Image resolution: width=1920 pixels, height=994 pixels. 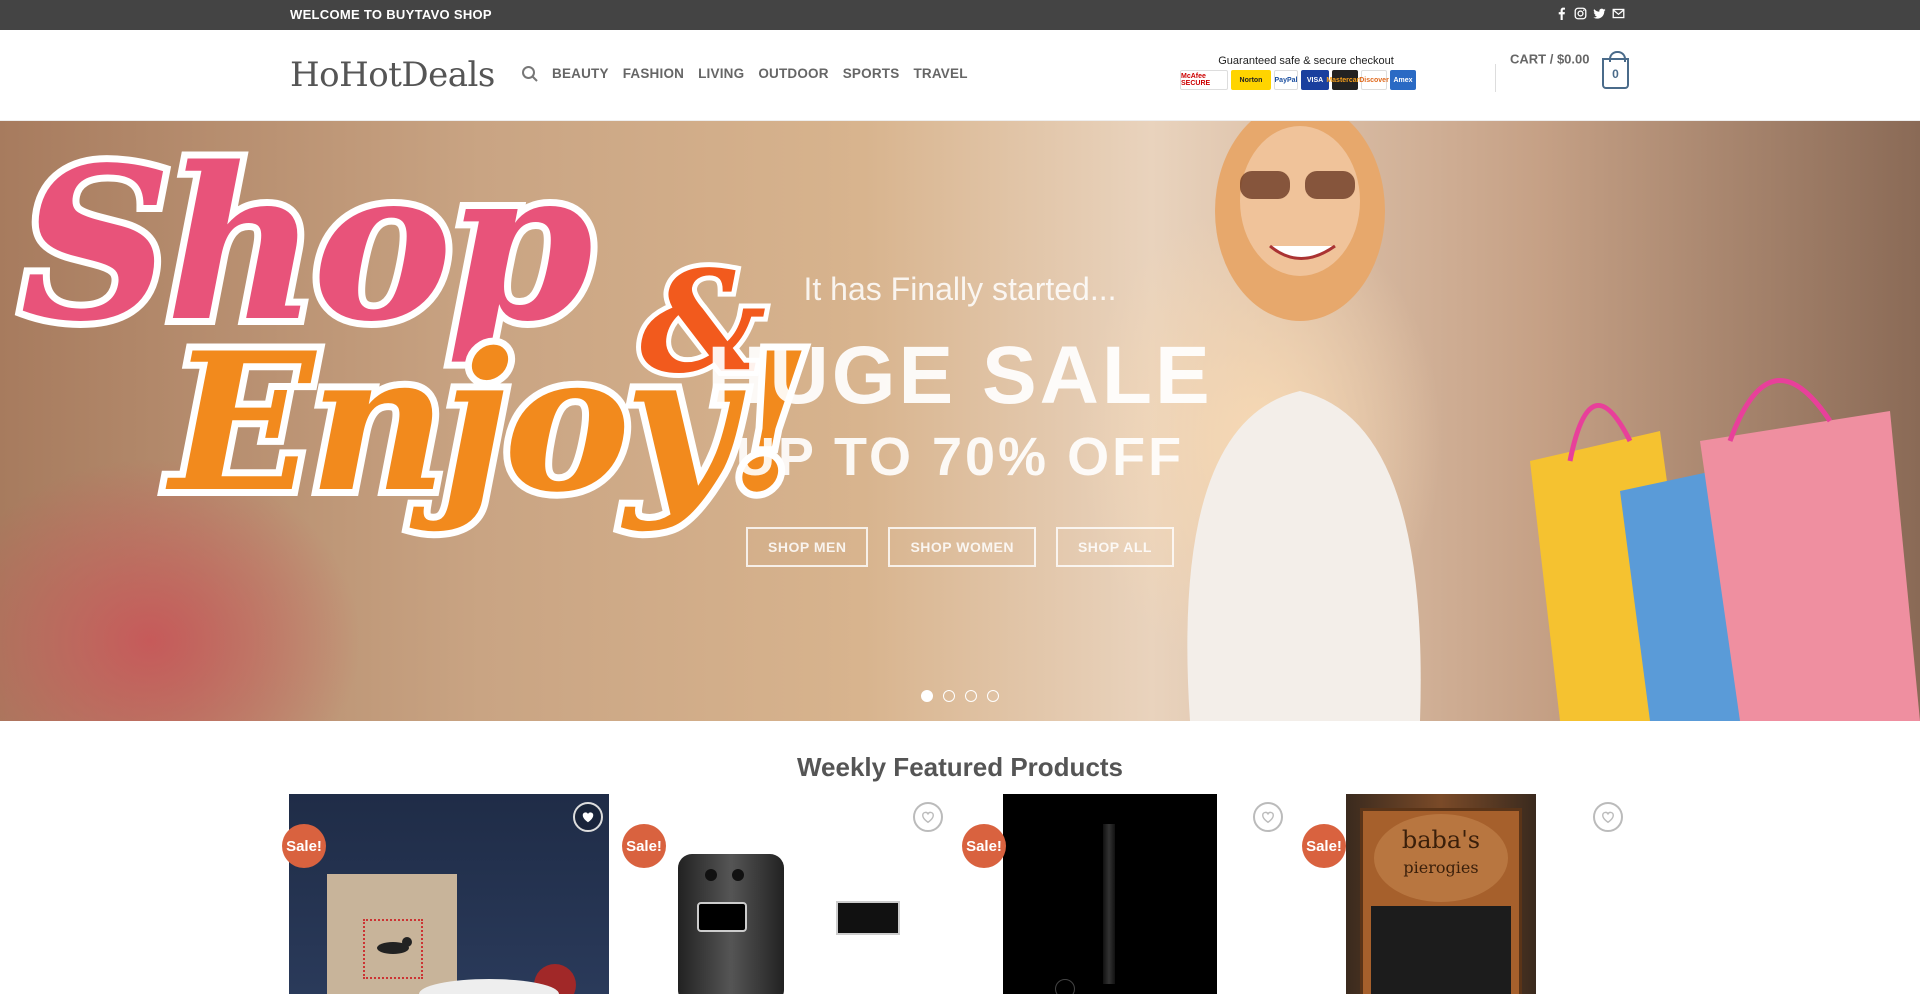 What do you see at coordinates (1580, 13) in the screenshot?
I see `instagram-icon` at bounding box center [1580, 13].